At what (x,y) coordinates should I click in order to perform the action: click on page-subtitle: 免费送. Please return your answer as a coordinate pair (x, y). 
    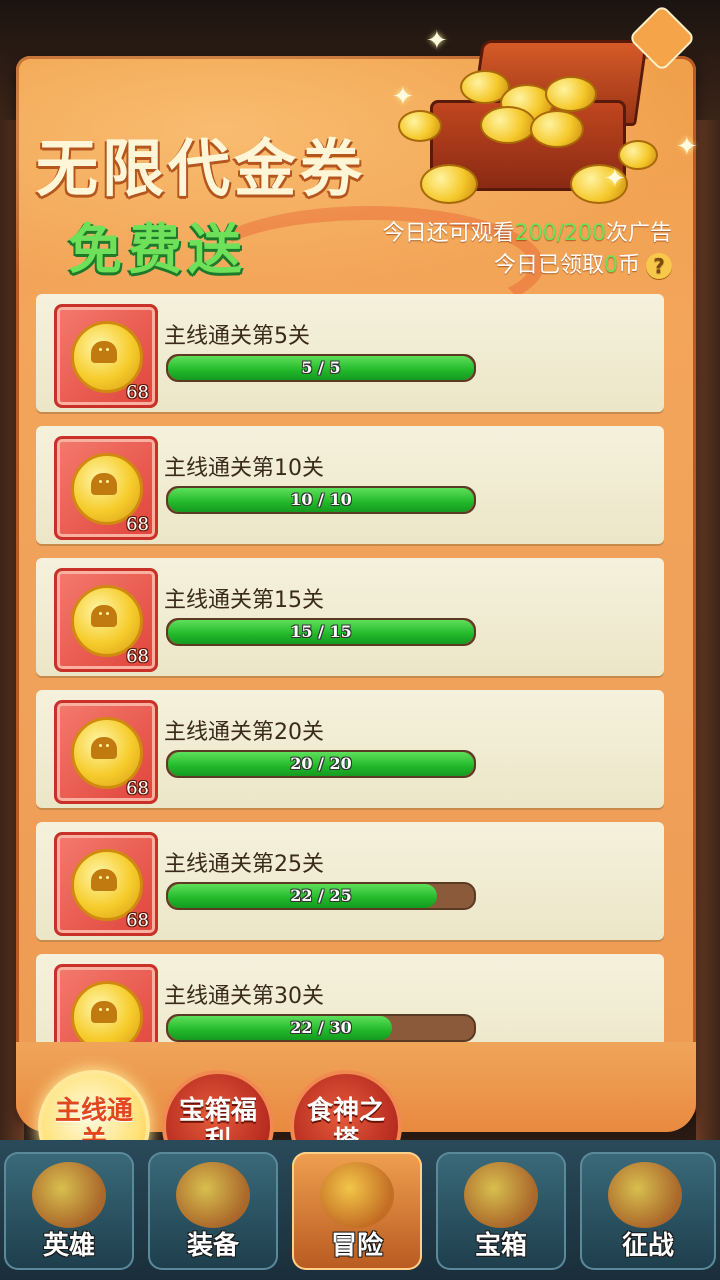
    Looking at the image, I should click on (158, 249).